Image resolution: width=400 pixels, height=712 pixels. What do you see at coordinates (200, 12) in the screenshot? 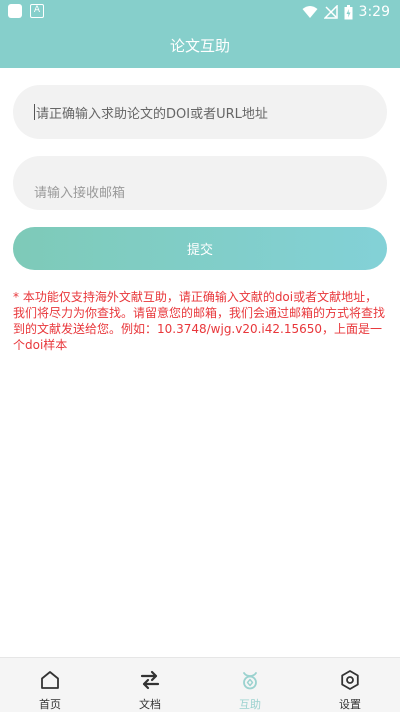
I see `status-bar: A 3:29` at bounding box center [200, 12].